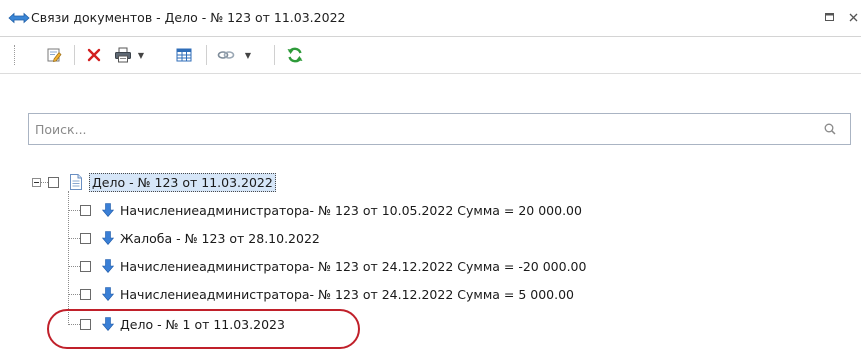 This screenshot has height=361, width=861. I want to click on link-settings-icon, so click(226, 55).